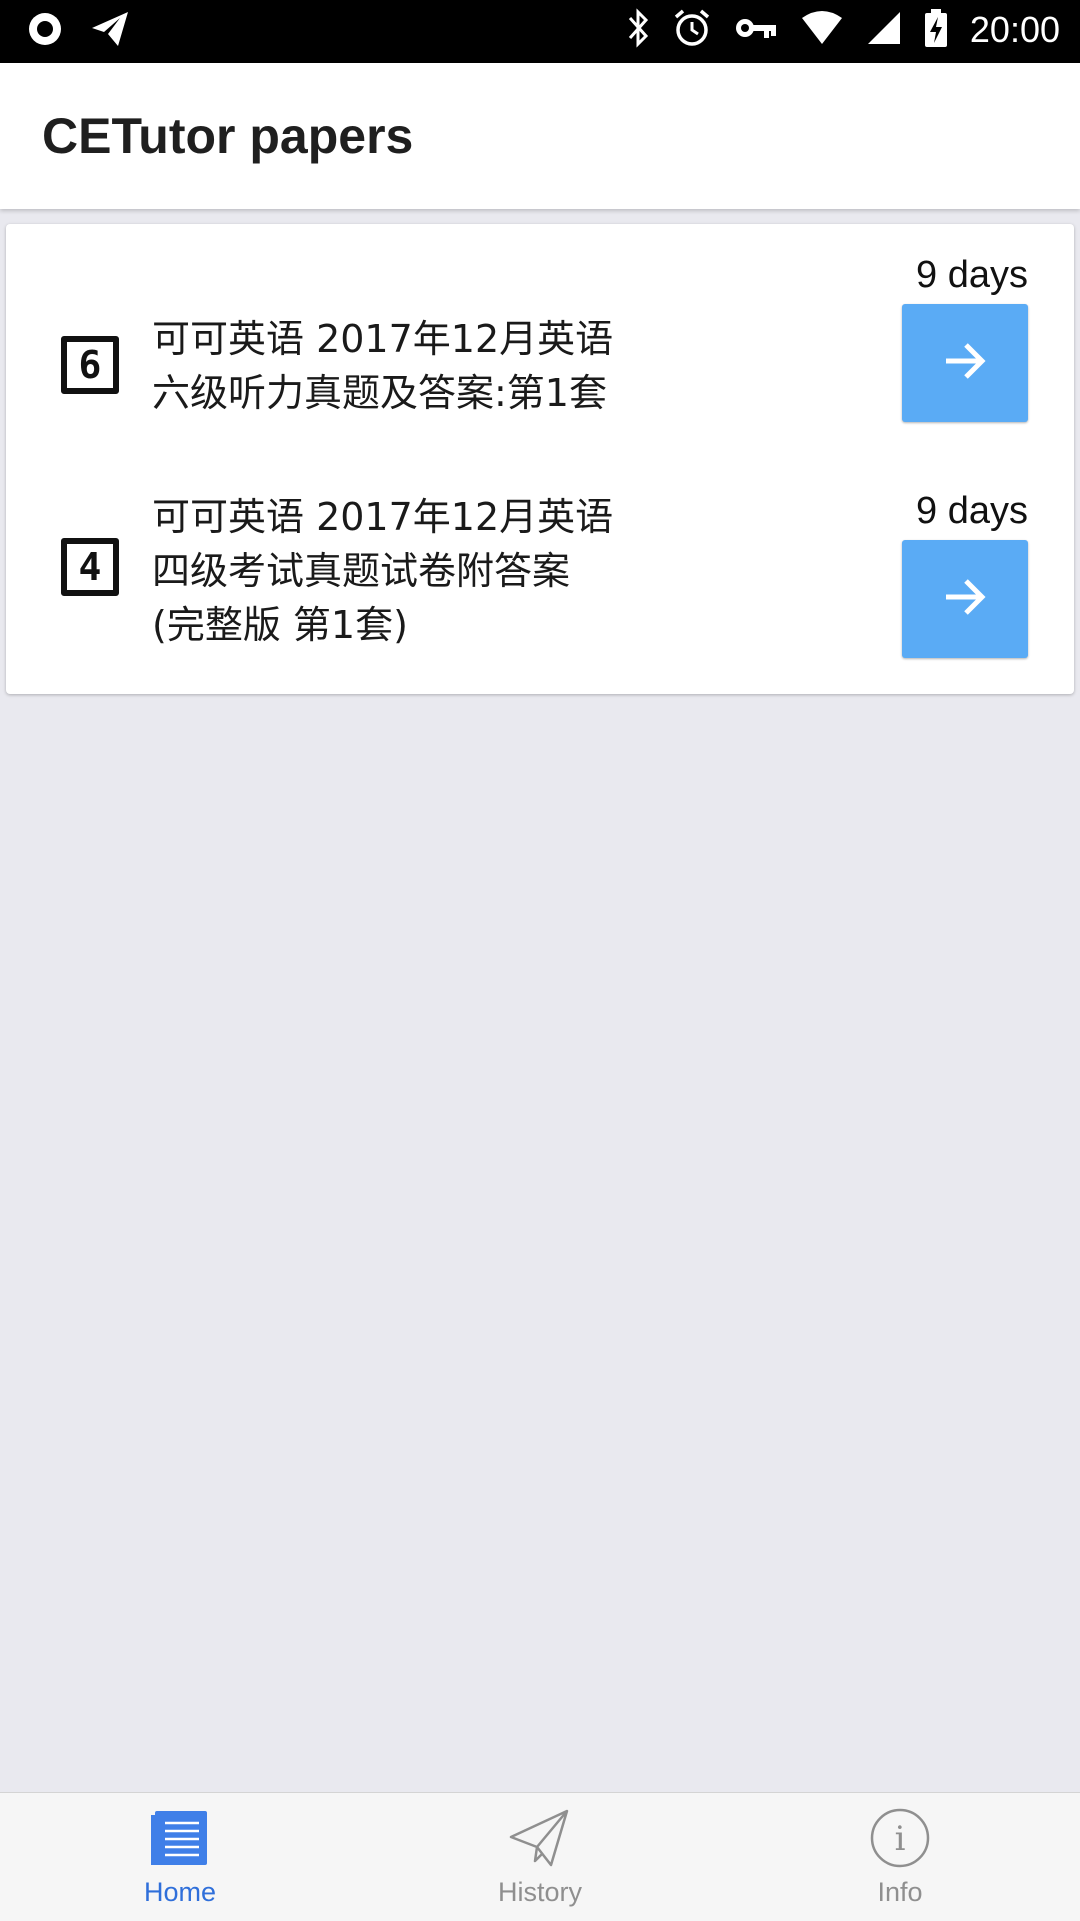  I want to click on status-bar-right: 20:00, so click(843, 30).